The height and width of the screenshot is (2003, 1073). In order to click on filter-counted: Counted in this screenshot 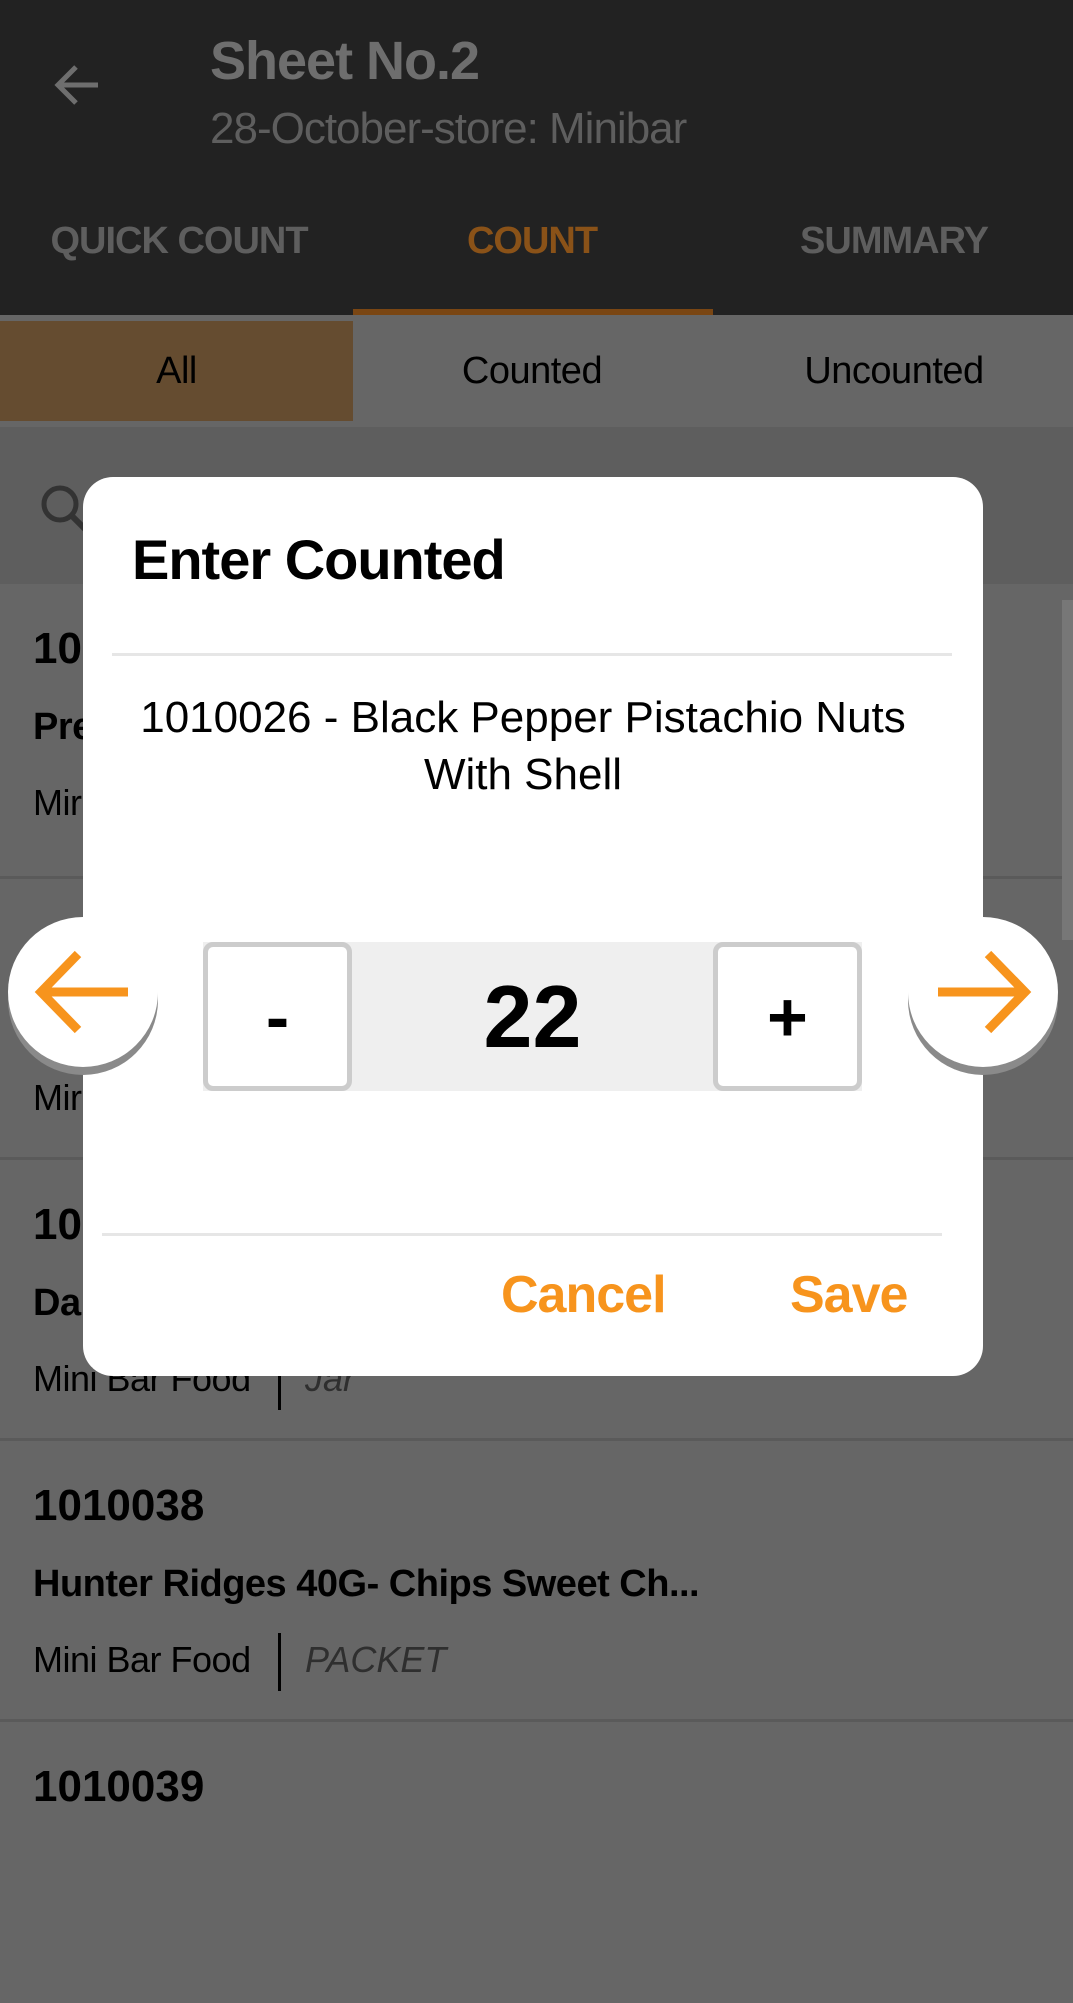, I will do `click(532, 371)`.